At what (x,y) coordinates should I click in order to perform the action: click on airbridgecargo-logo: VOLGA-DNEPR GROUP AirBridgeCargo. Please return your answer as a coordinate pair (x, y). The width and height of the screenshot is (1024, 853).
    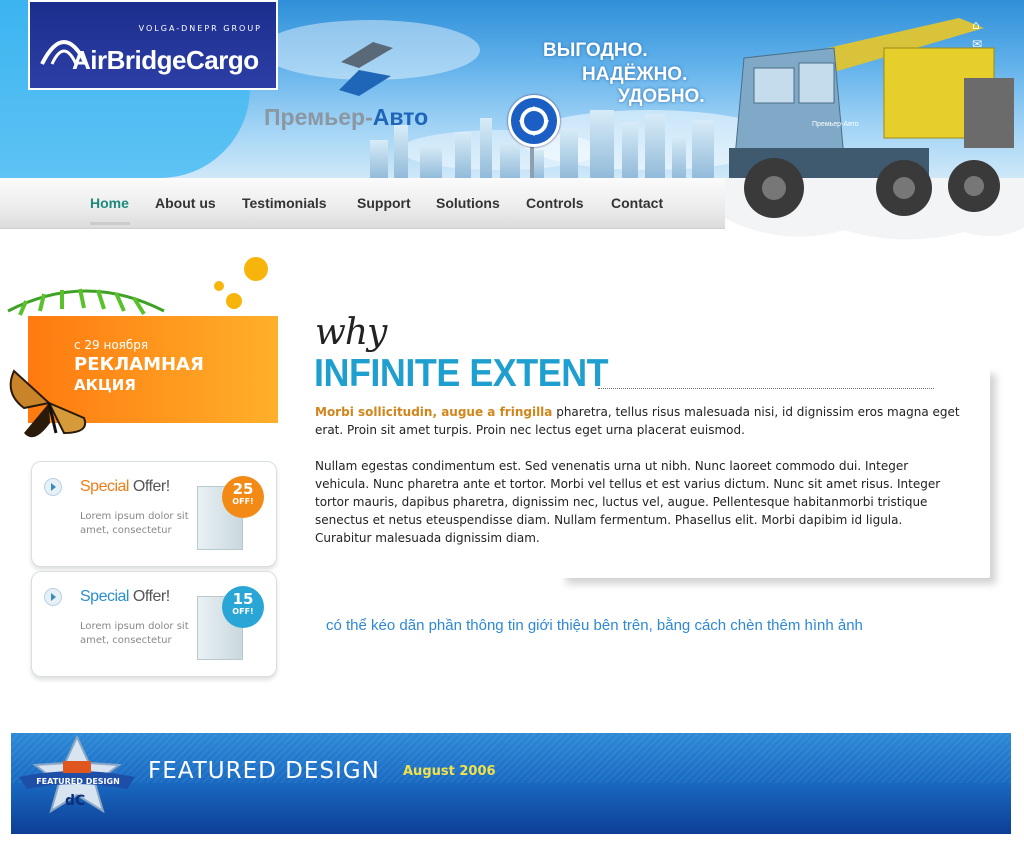
    Looking at the image, I should click on (153, 45).